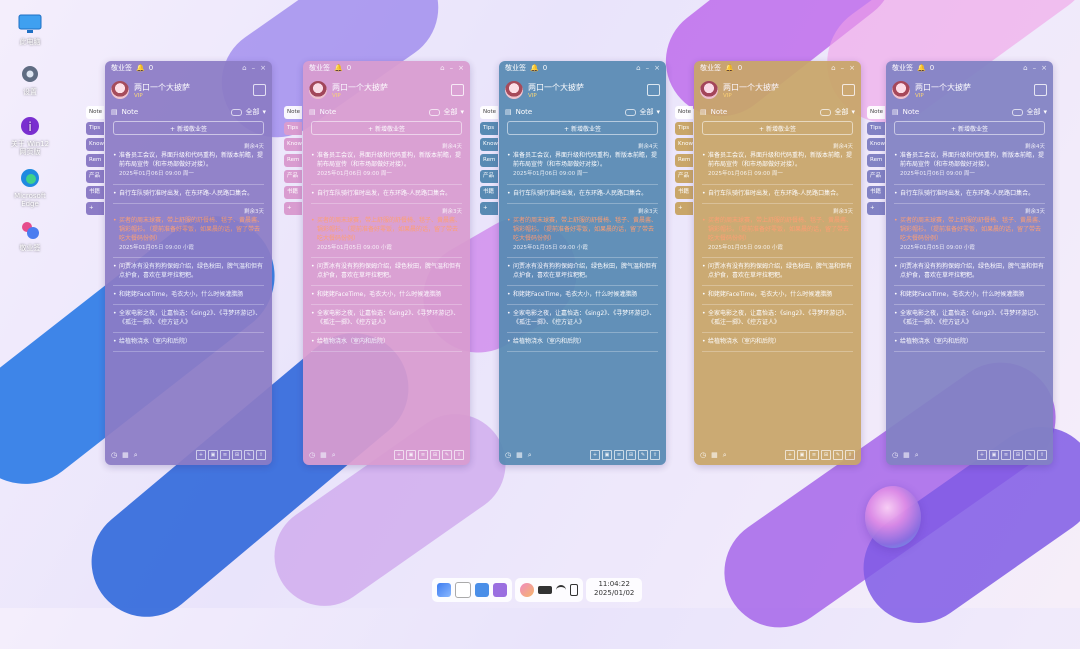 The height and width of the screenshot is (649, 1080). I want to click on widget-icon, so click(500, 590).